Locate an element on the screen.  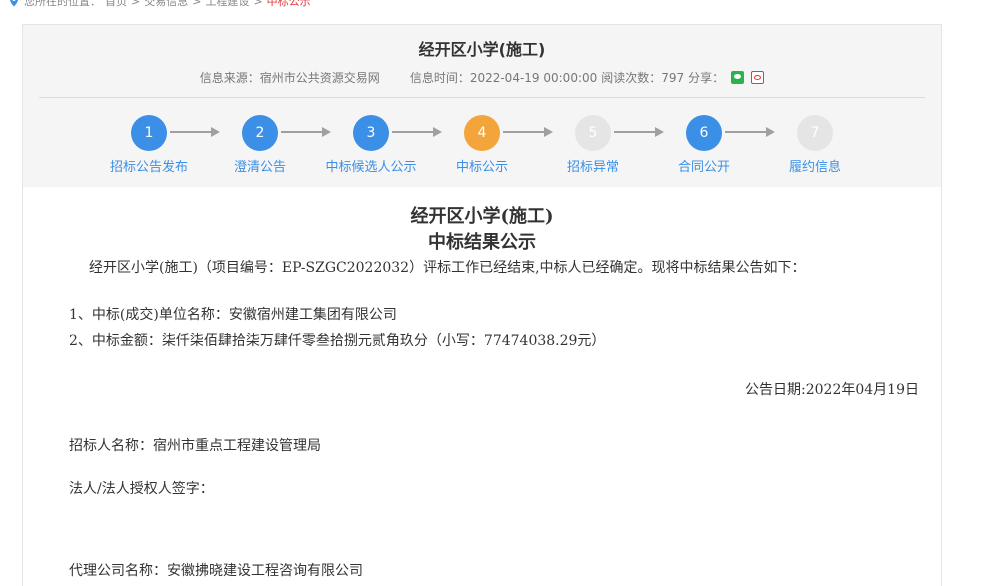
step-award-publicity: 4 中标公示 is located at coordinates (482, 145).